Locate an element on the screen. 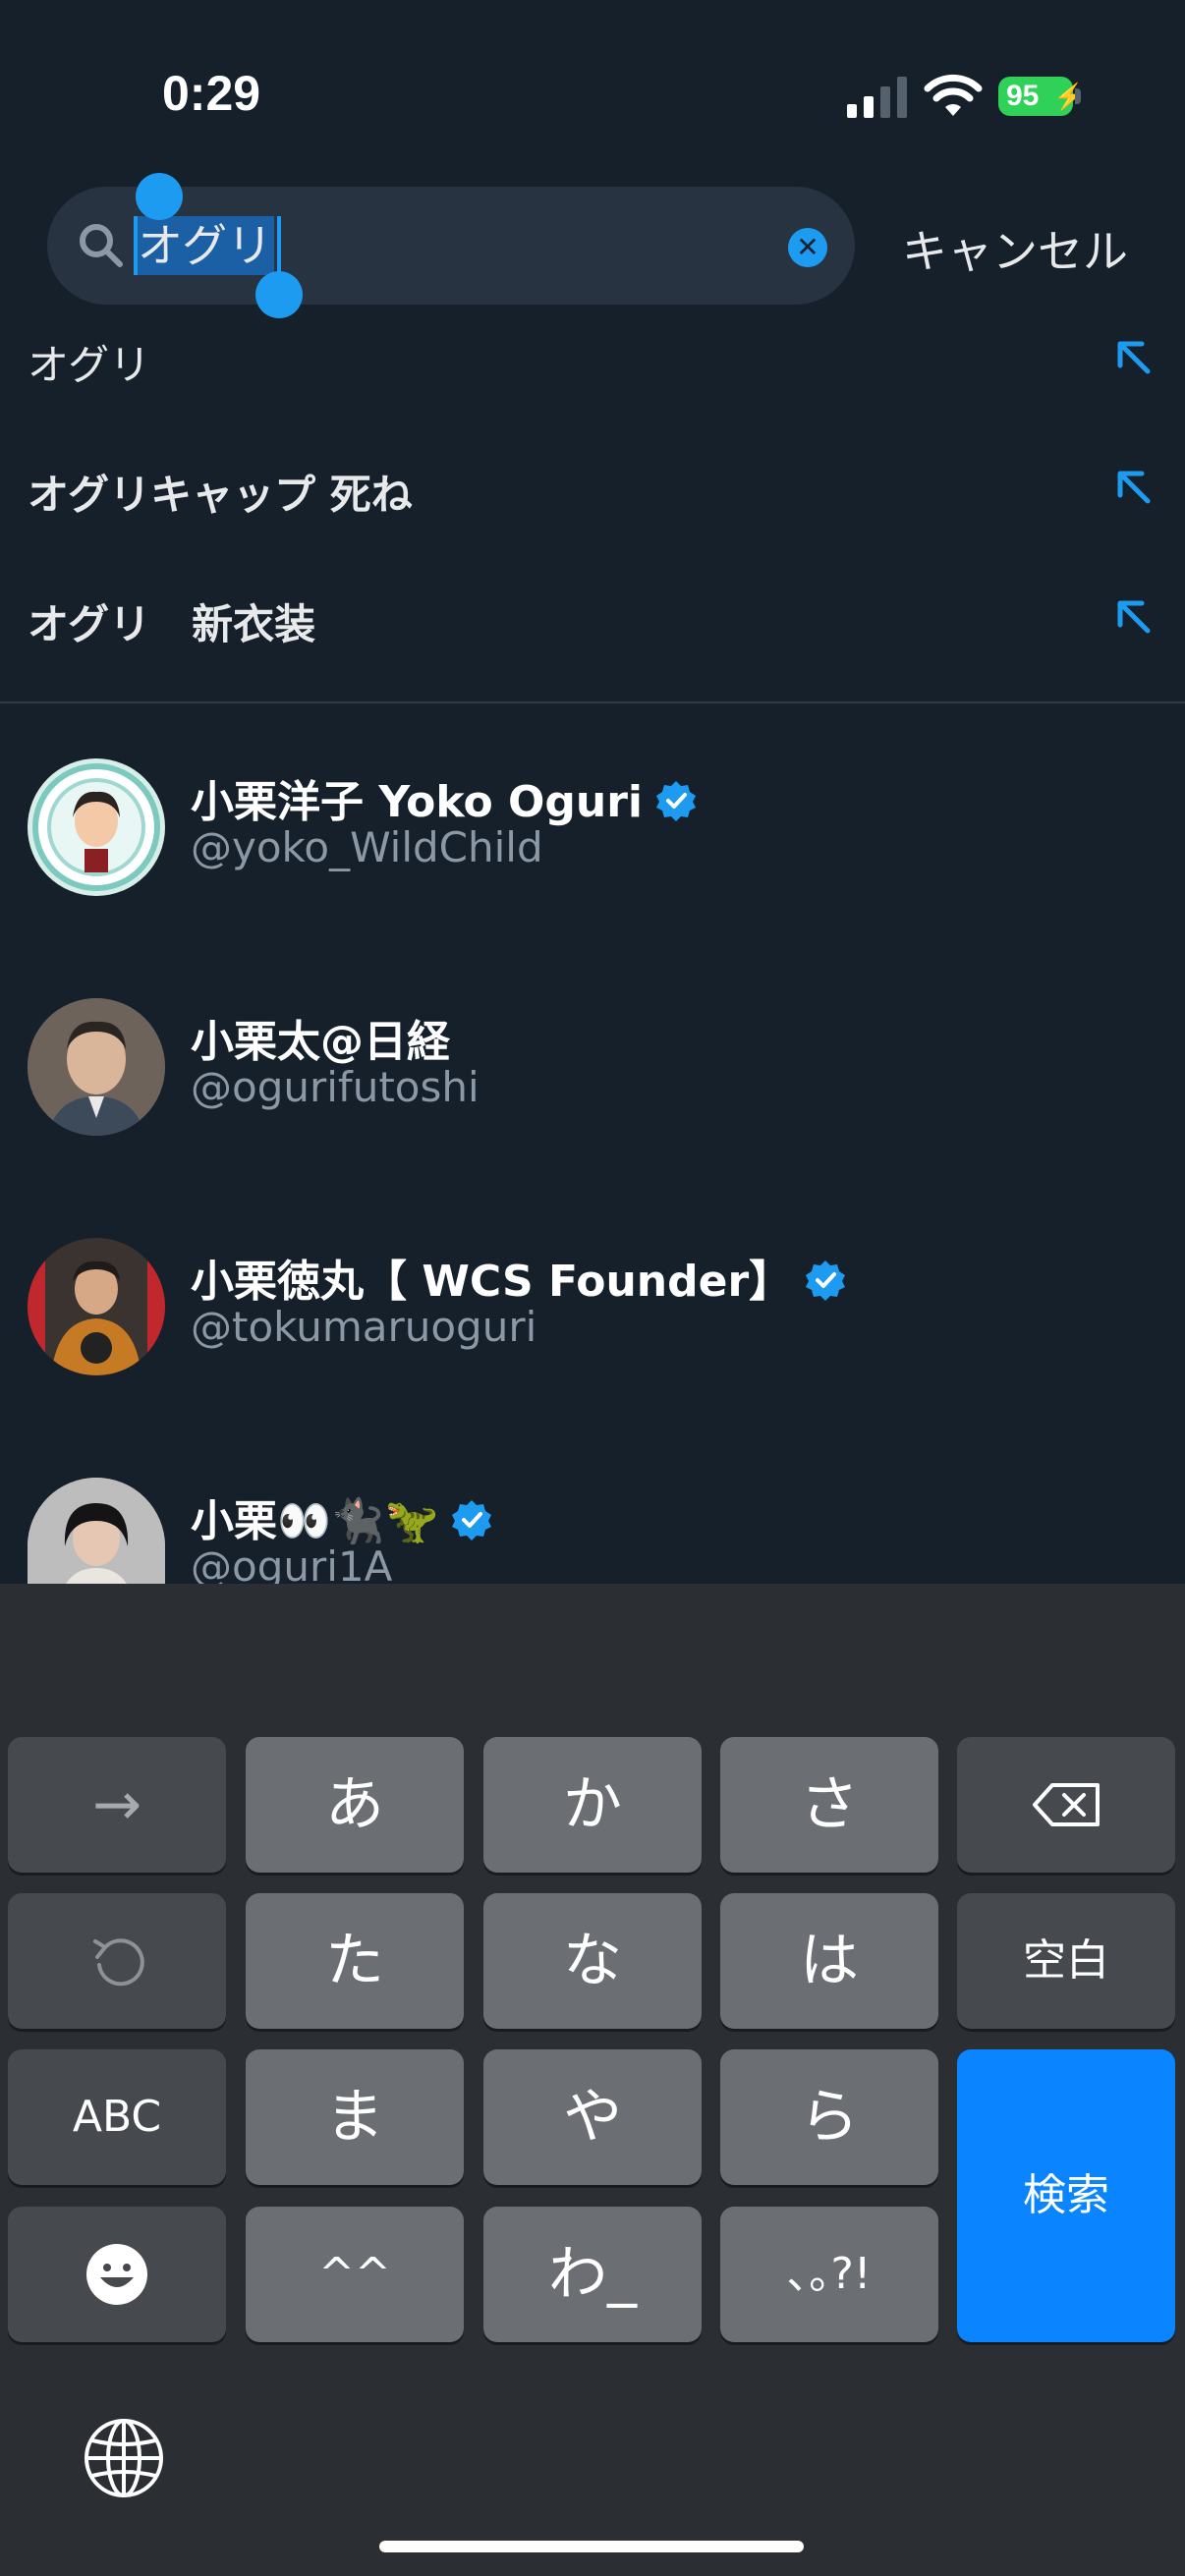 The image size is (1185, 2576). undo-icon is located at coordinates (119, 1962).